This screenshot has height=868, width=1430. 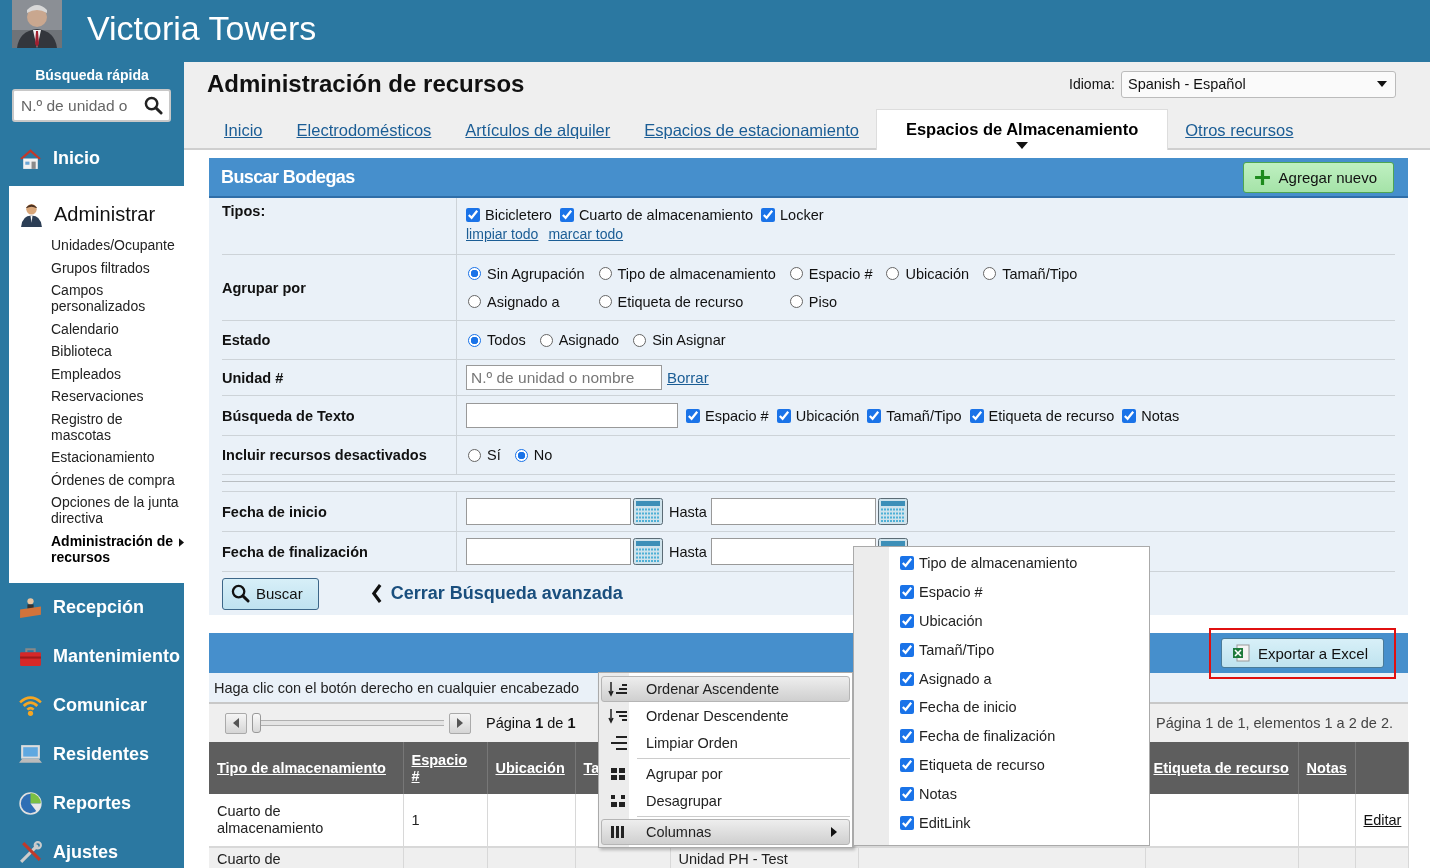 I want to click on quick-search-field: N.º de unidad o, so click(x=91, y=105).